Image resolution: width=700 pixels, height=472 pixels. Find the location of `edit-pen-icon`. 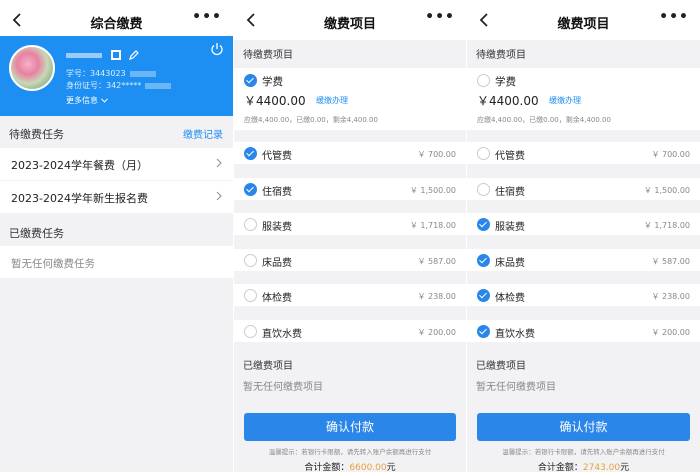

edit-pen-icon is located at coordinates (134, 55).